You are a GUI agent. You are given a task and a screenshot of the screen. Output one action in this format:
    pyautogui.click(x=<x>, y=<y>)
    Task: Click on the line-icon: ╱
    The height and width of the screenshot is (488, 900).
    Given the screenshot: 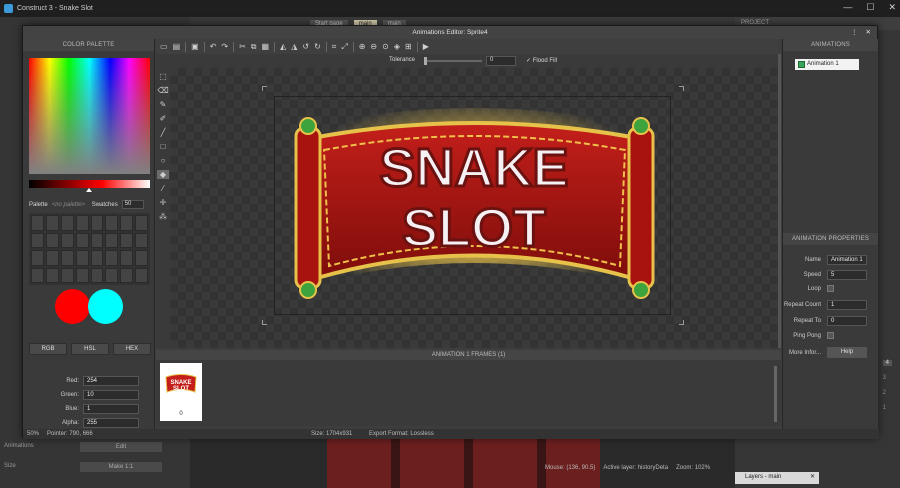 What is the action you would take?
    pyautogui.click(x=163, y=132)
    